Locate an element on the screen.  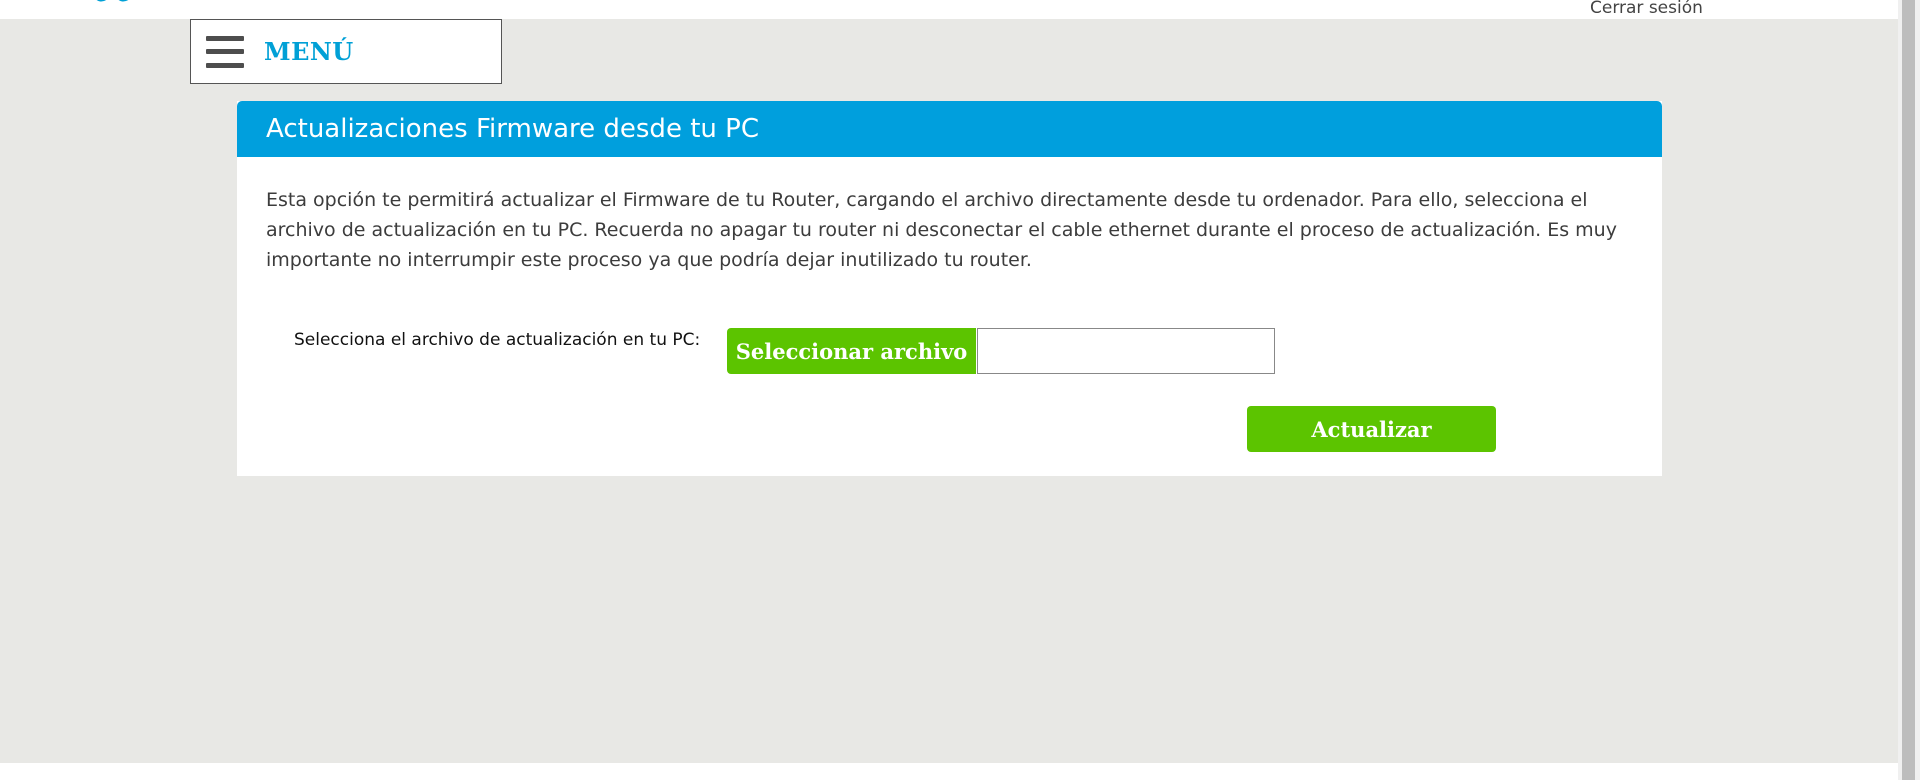
scrollbar-thumb is located at coordinates (1908, 390).